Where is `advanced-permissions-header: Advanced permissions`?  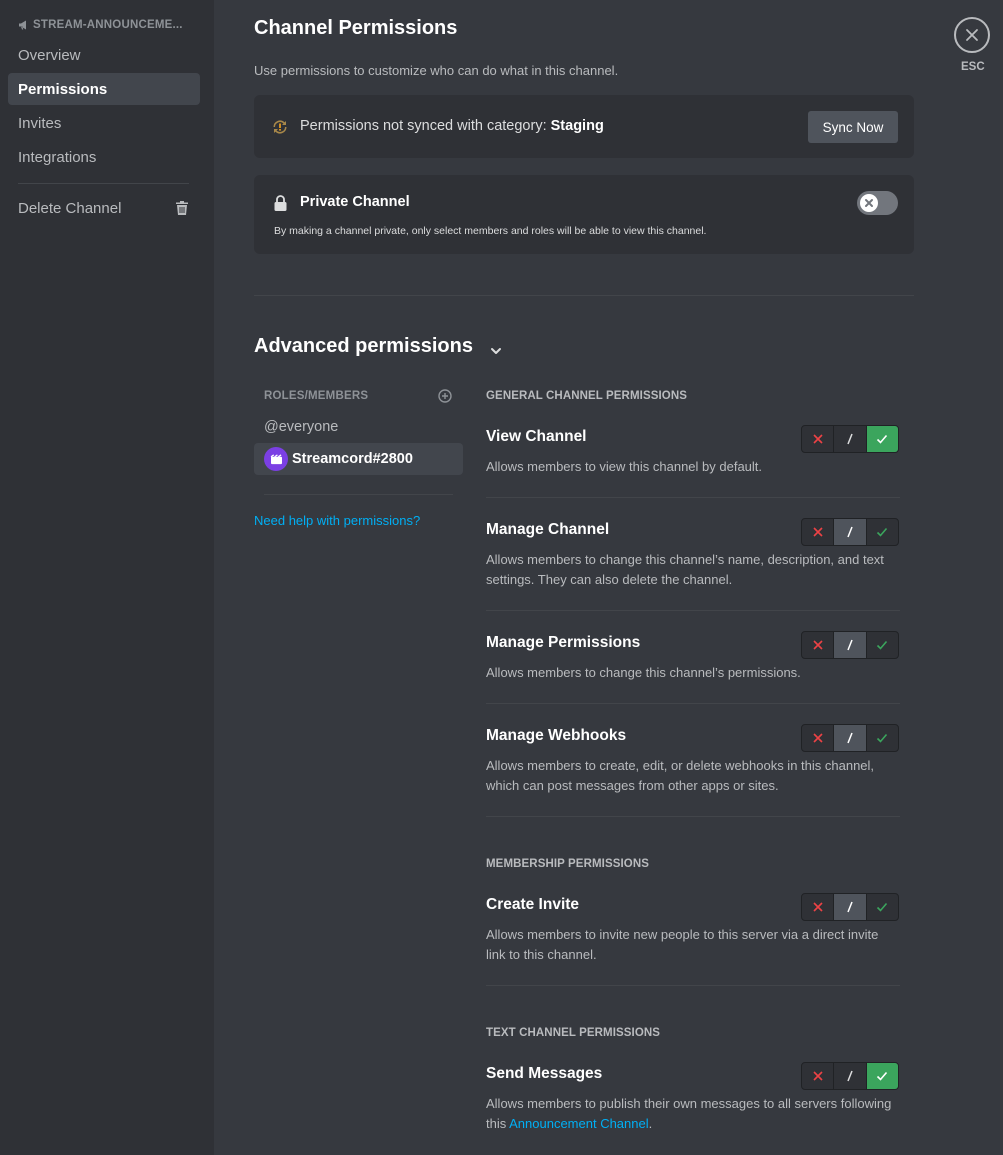 advanced-permissions-header: Advanced permissions is located at coordinates (378, 346).